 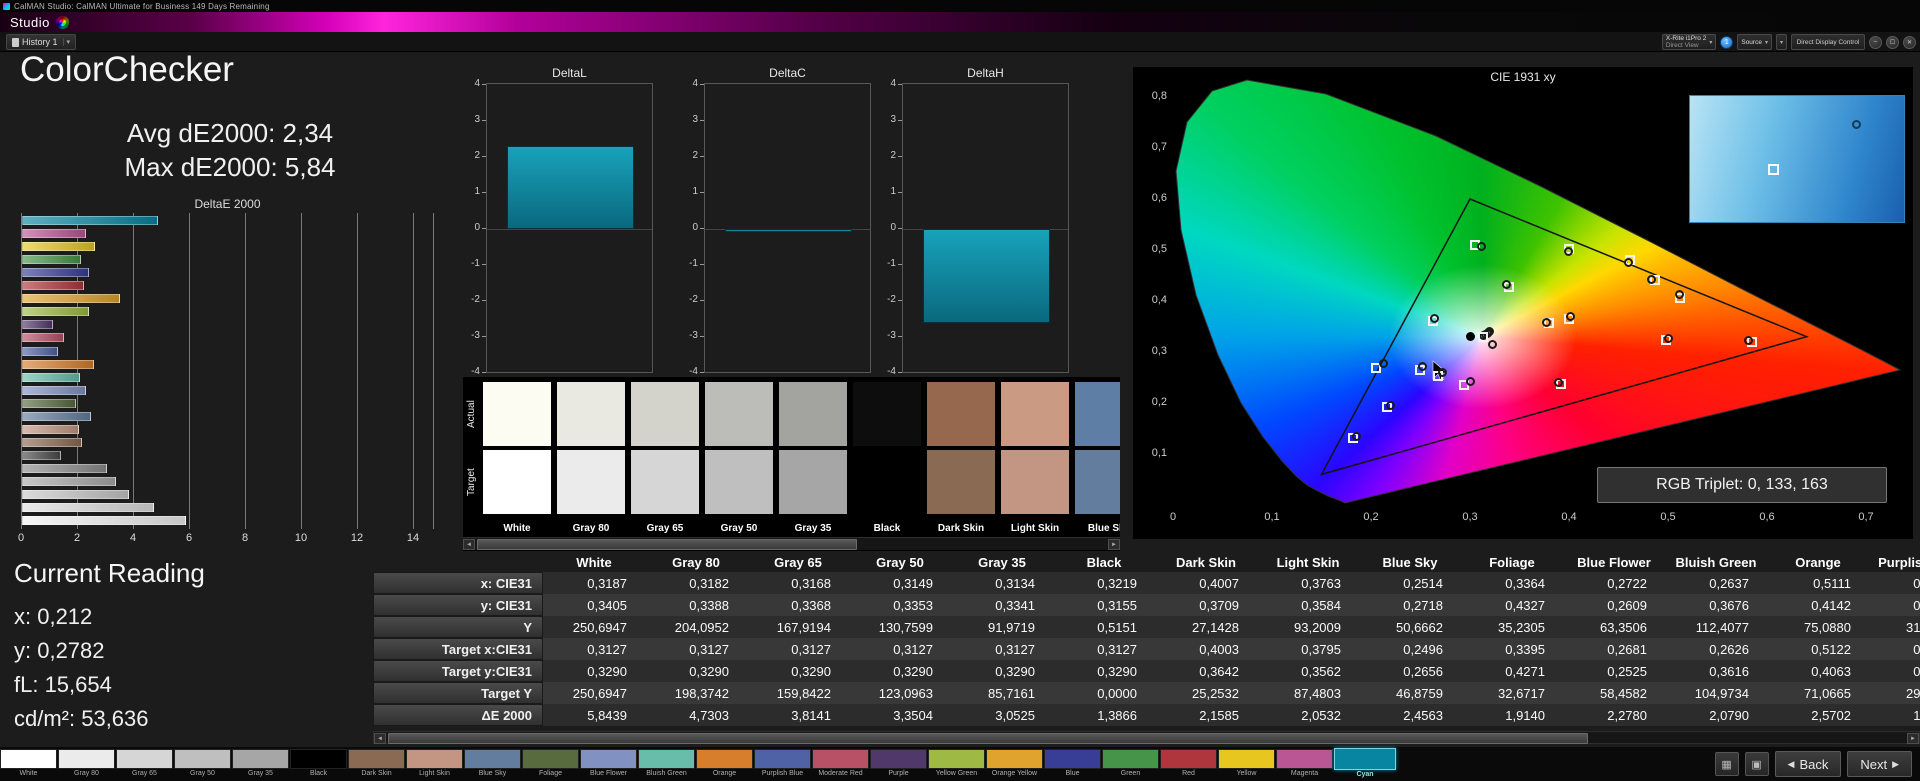 I want to click on meter-dropdown: X-Rite i1Pro 2 Direct View, so click(x=1689, y=42).